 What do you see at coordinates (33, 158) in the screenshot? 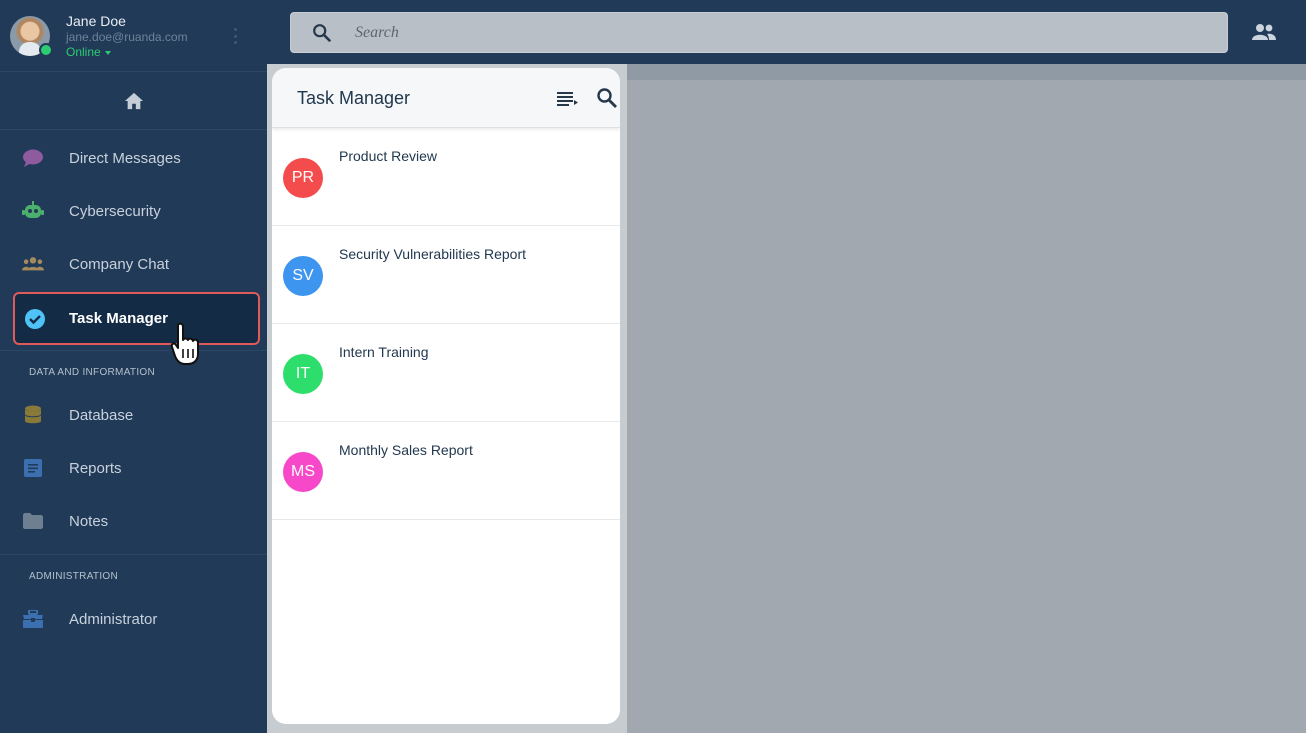
I see `chat-bubble-icon` at bounding box center [33, 158].